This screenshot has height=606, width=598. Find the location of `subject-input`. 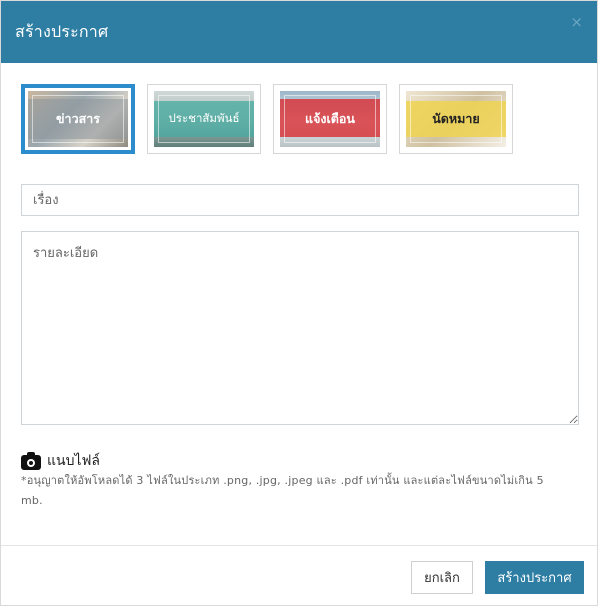

subject-input is located at coordinates (300, 200).